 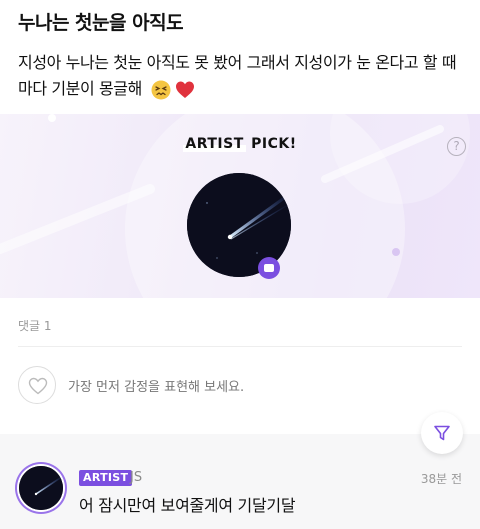 I want to click on comment-avatar-image, so click(x=41, y=488).